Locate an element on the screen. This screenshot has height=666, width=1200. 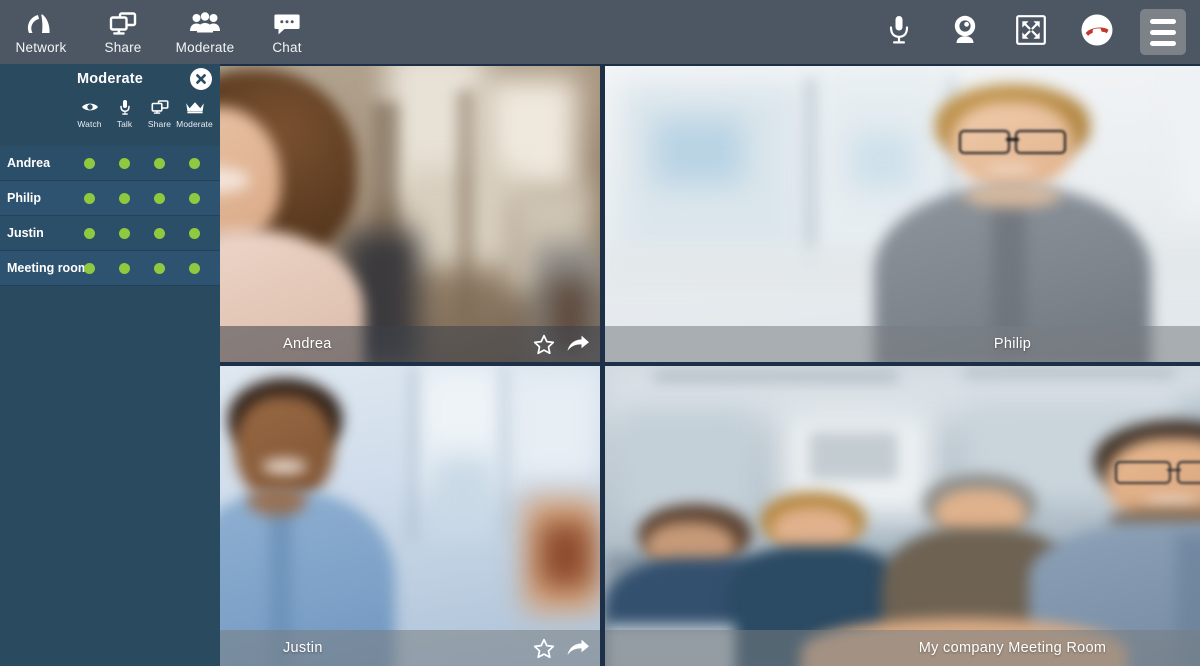
participant-row-philip: Philip is located at coordinates (110, 198).